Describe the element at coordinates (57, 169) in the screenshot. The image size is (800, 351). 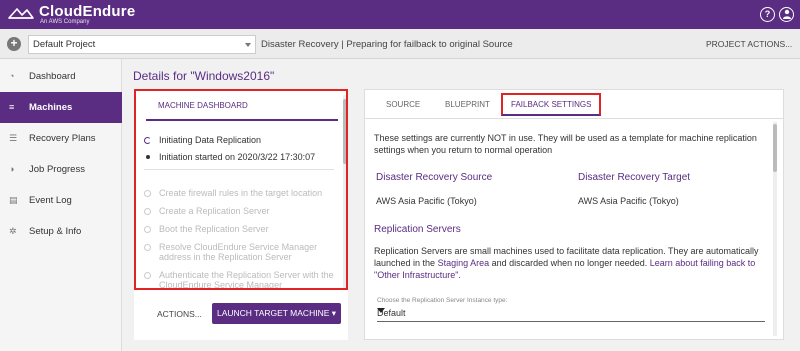
I see `sidebar-item-label: Job Progress` at that location.